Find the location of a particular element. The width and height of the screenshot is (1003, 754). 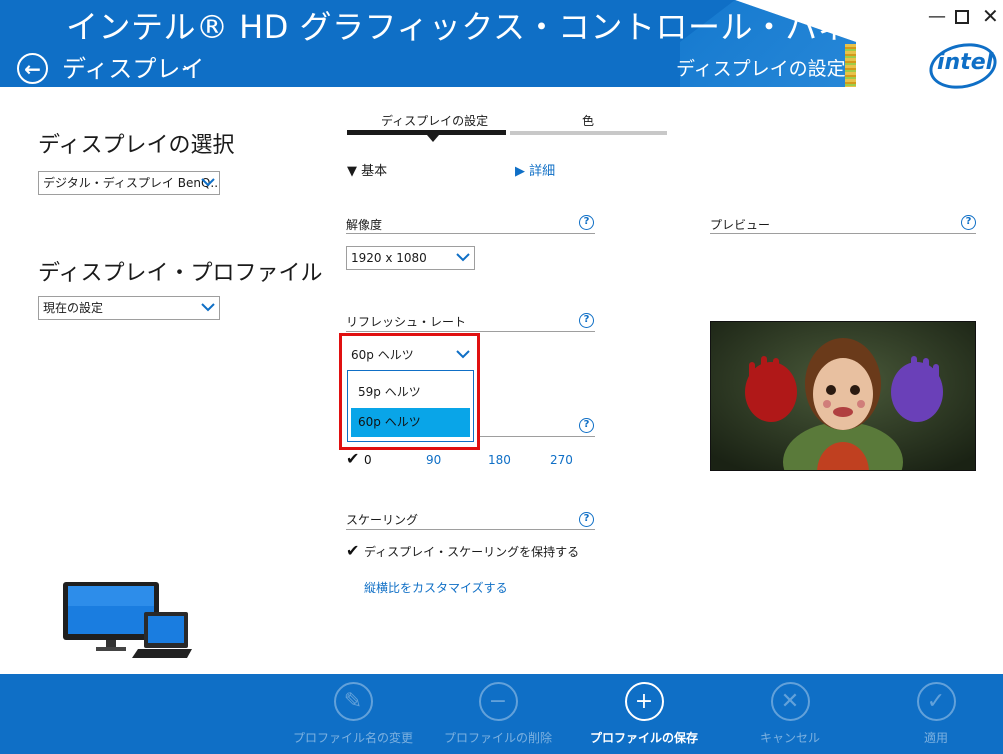

resolution-label: 解像度 is located at coordinates (364, 225).